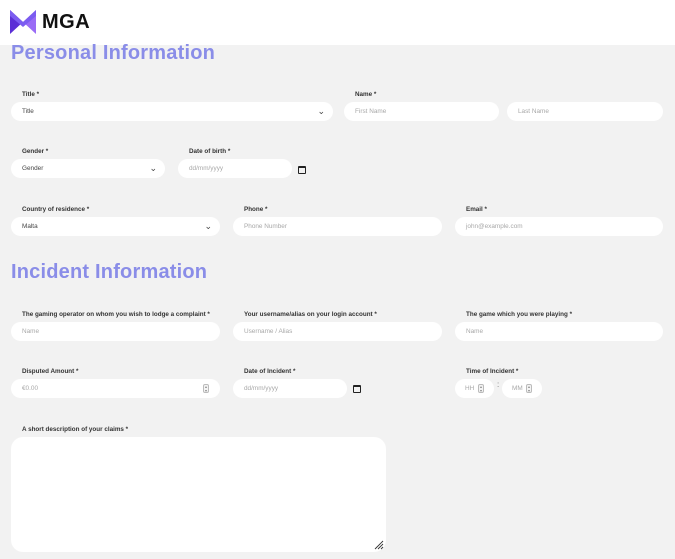 This screenshot has width=675, height=559. Describe the element at coordinates (88, 168) in the screenshot. I see `gender-select: Gender ⌄` at that location.